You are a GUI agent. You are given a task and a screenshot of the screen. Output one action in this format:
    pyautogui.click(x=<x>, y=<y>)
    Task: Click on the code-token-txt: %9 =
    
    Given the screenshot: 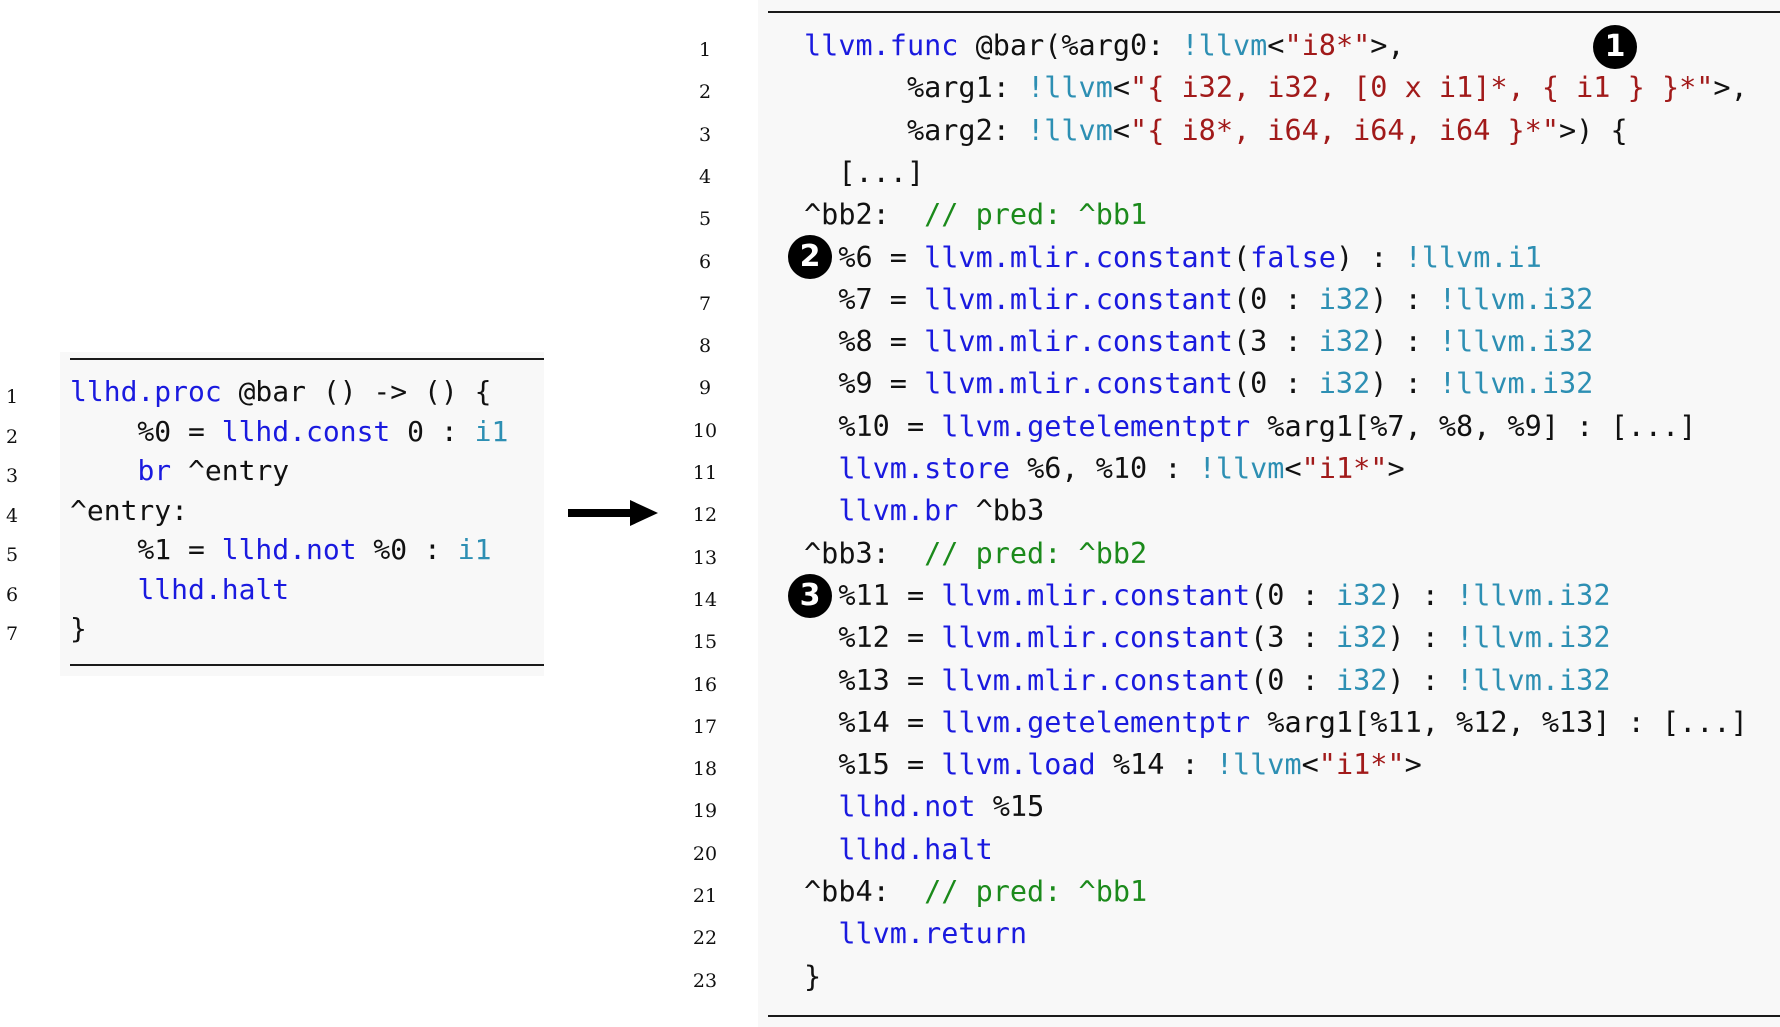 What is the action you would take?
    pyautogui.click(x=864, y=384)
    